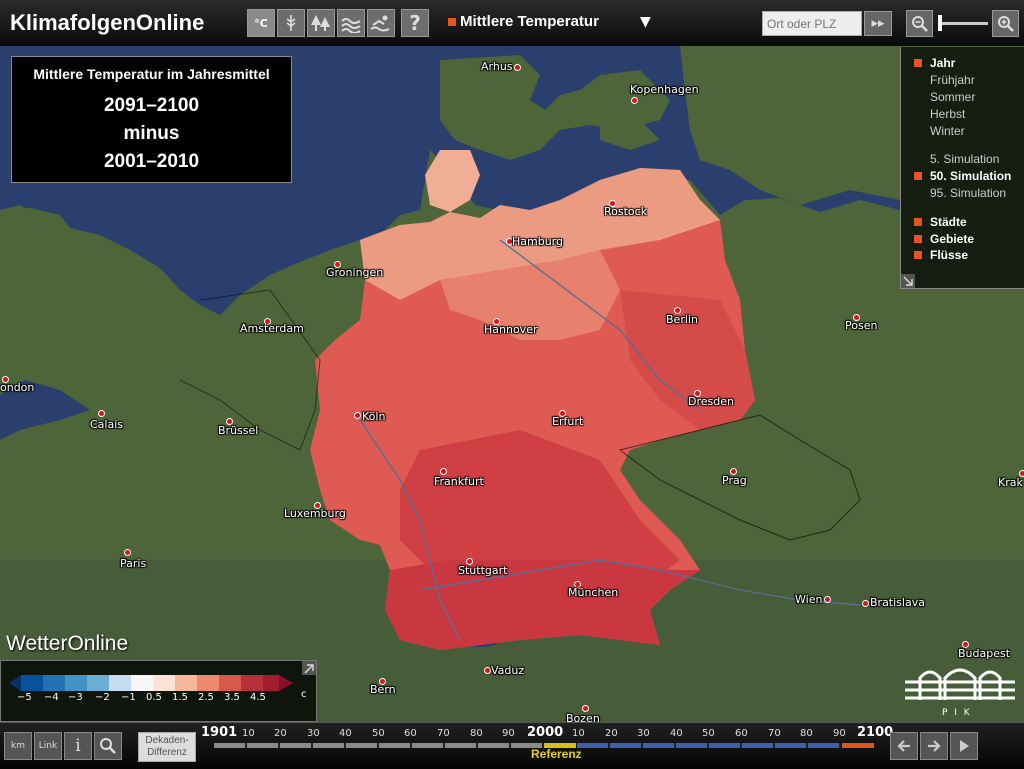  Describe the element at coordinates (952, 80) in the screenshot. I see `option-fruehjahr: Frühjahr` at that location.